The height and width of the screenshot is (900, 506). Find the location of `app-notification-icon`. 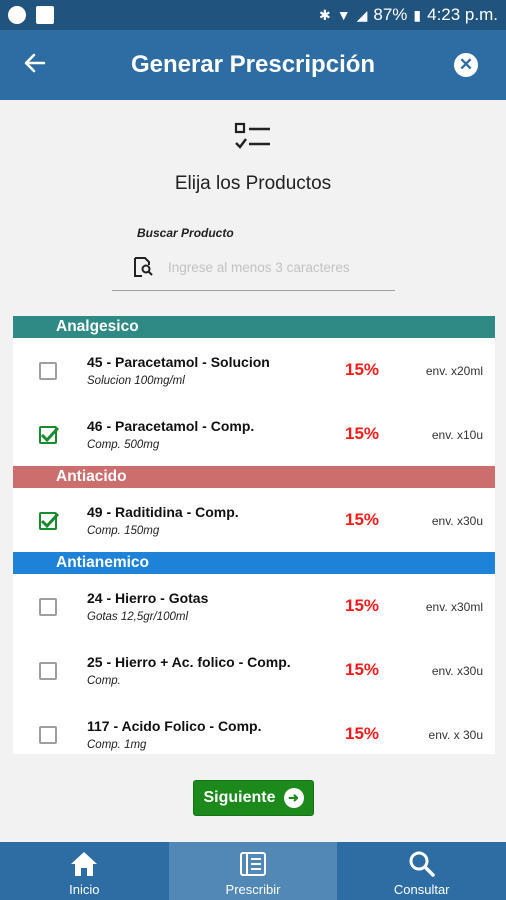

app-notification-icon is located at coordinates (17, 15).